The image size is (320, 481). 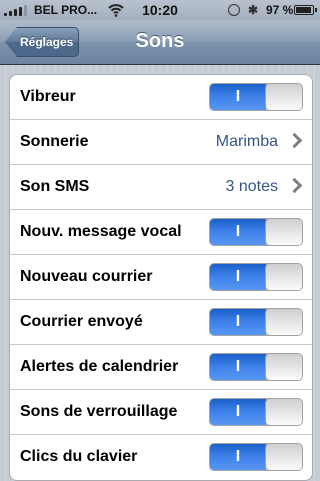 What do you see at coordinates (161, 97) in the screenshot?
I see `settings-row-vibreur: Vibreur I` at bounding box center [161, 97].